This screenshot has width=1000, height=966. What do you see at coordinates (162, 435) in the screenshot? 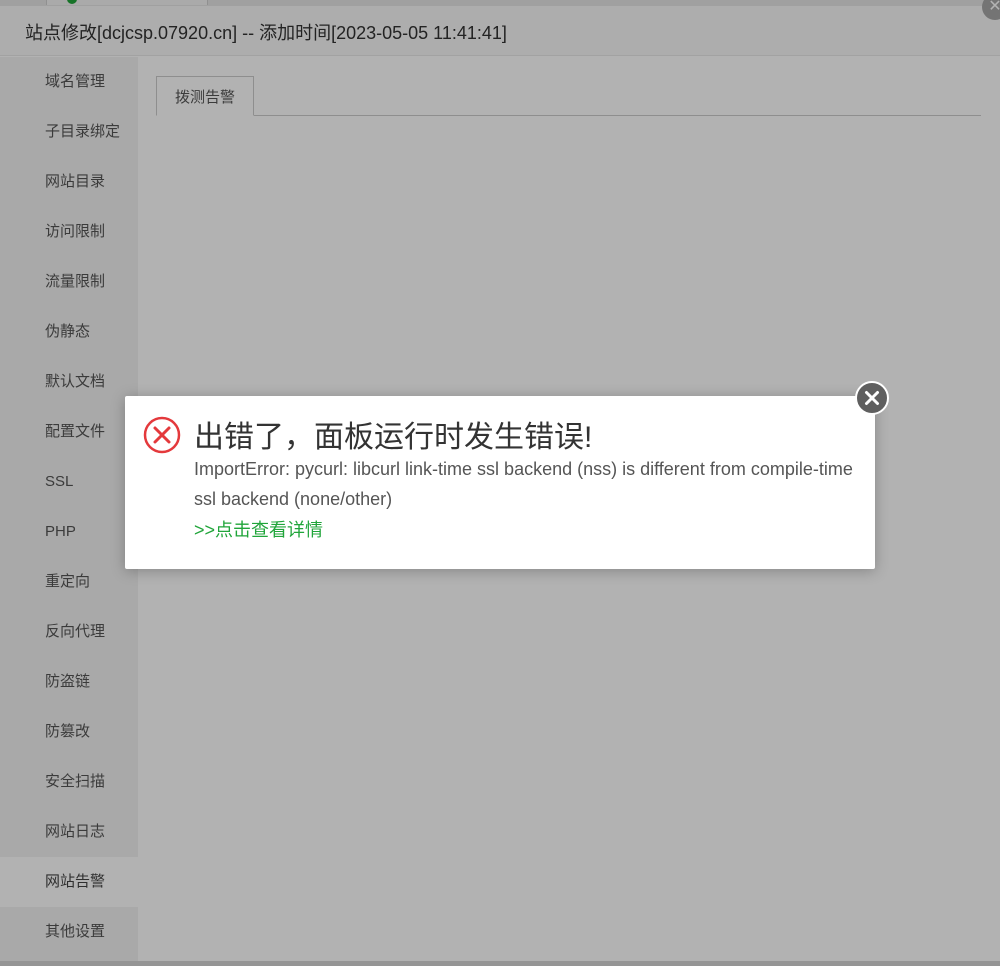
I see `error-circle-x-icon` at bounding box center [162, 435].